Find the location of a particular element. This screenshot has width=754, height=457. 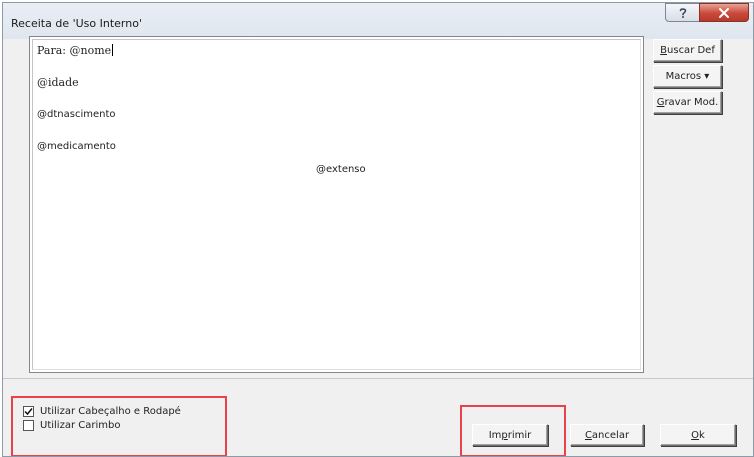

cancelar-button: Cancelar is located at coordinates (607, 435).